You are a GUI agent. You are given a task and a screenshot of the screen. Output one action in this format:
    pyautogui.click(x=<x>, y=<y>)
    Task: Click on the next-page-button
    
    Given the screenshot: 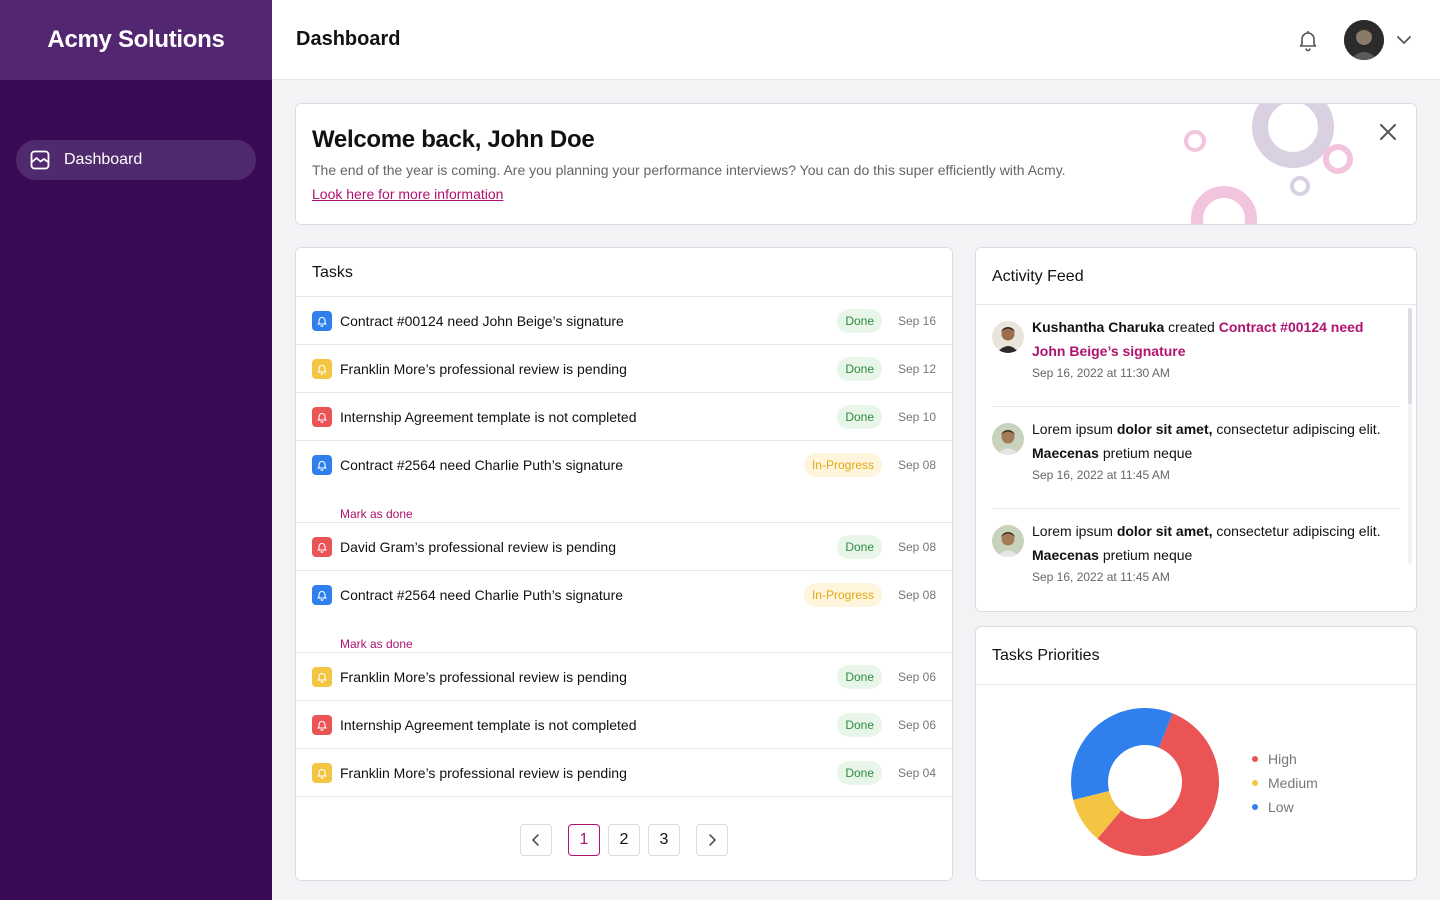 What is the action you would take?
    pyautogui.click(x=712, y=840)
    